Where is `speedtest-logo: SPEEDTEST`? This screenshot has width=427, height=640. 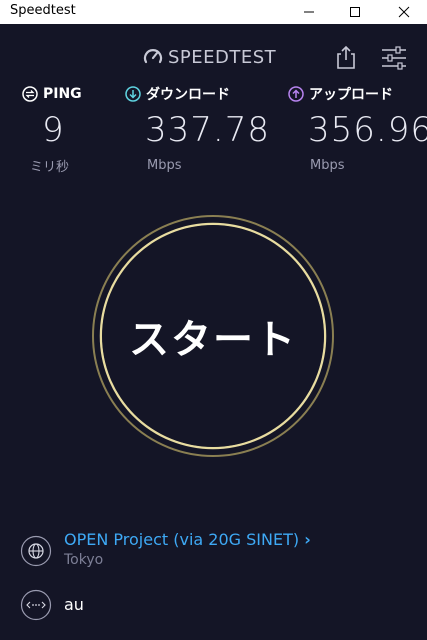
speedtest-logo: SPEEDTEST is located at coordinates (209, 57).